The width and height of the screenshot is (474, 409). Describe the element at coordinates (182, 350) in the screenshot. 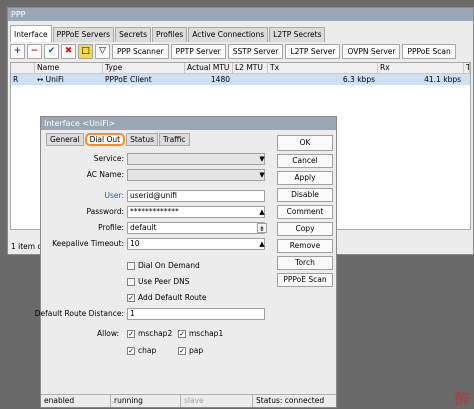

I see `pap-checkbox: ✓` at that location.